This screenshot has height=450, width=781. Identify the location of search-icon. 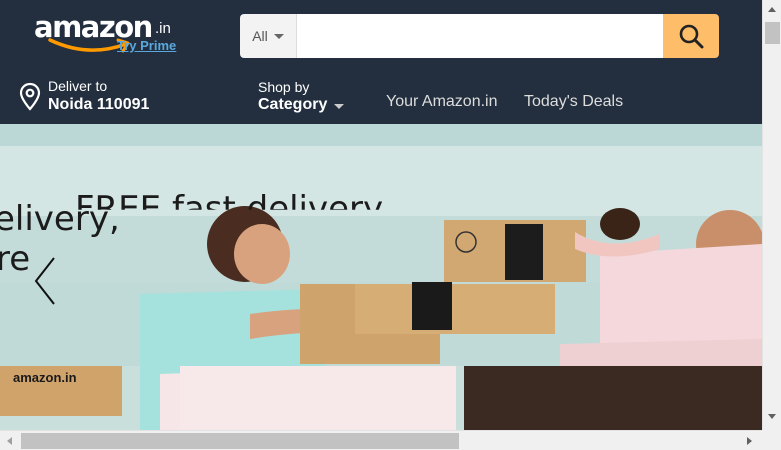
(691, 36).